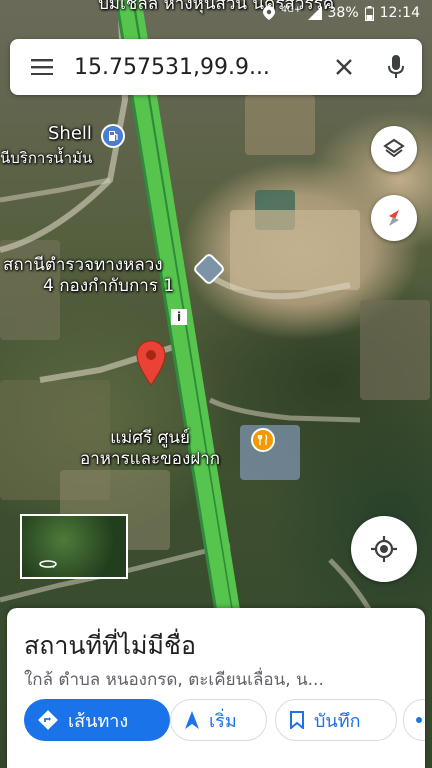 This screenshot has width=432, height=768. I want to click on place-title: สถานที่ที่ไม่มีชื่อ, so click(110, 645).